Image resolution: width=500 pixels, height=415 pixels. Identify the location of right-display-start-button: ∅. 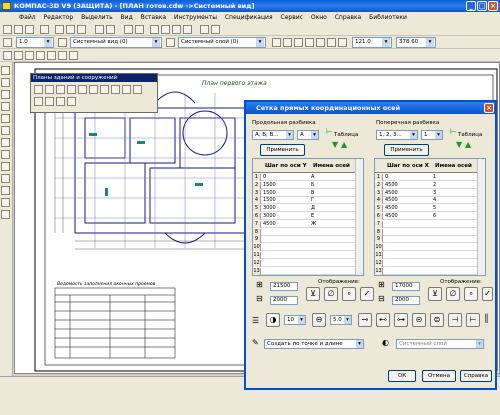
(453, 294).